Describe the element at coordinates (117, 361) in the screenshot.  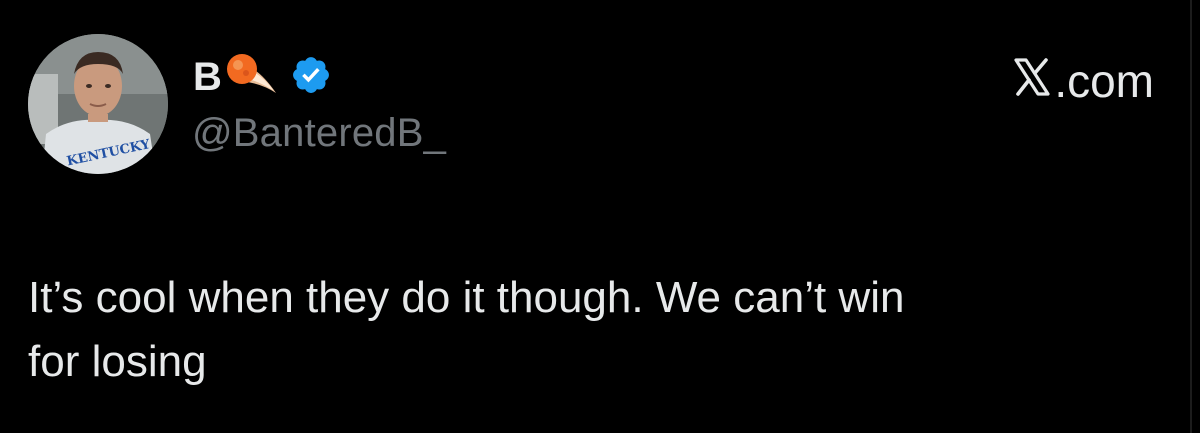
I see `tweet-text-line: for losing` at that location.